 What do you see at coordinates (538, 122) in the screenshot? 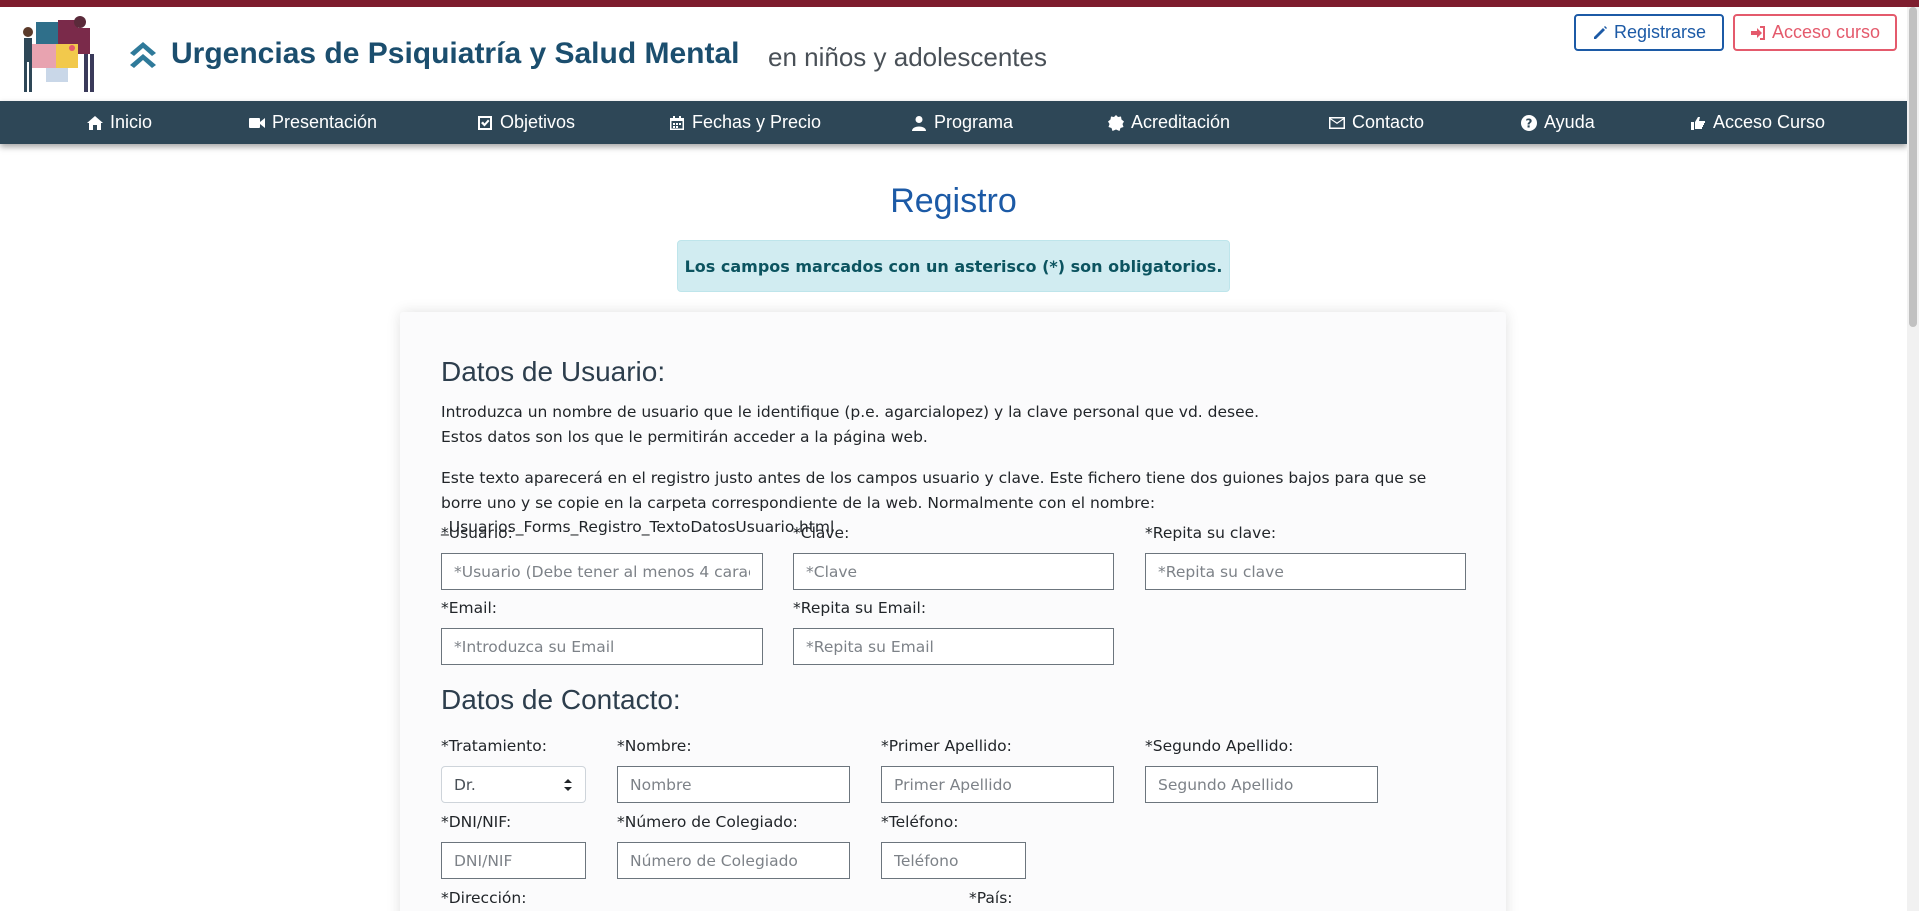
I see `nav-label: Objetivos` at bounding box center [538, 122].